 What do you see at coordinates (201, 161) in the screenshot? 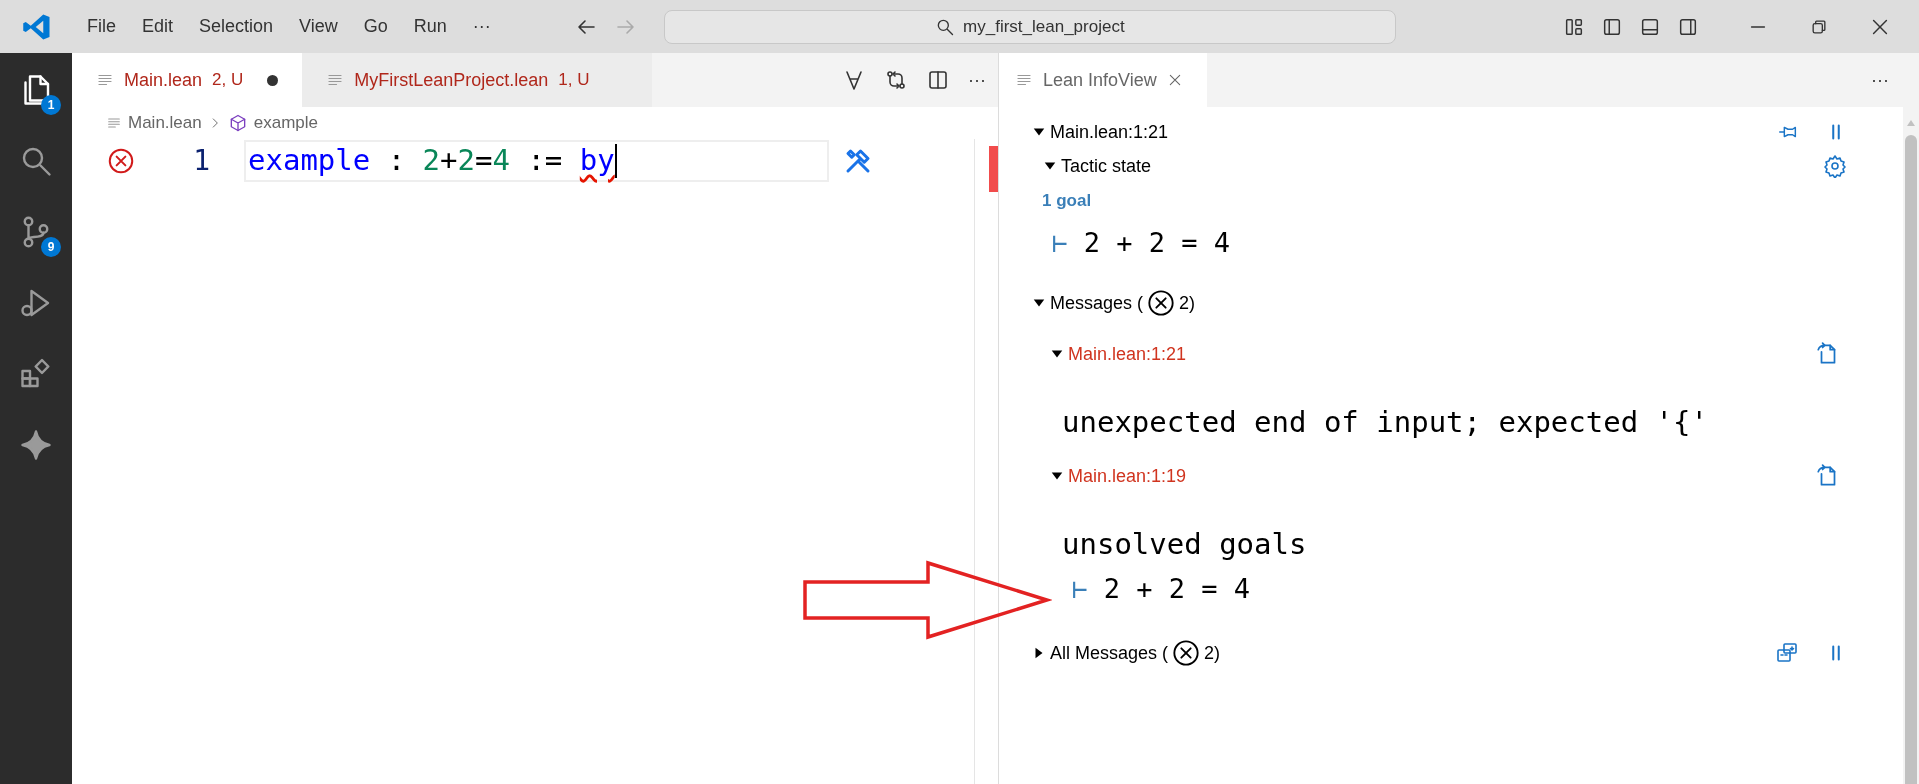
I see `line-number: 1` at bounding box center [201, 161].